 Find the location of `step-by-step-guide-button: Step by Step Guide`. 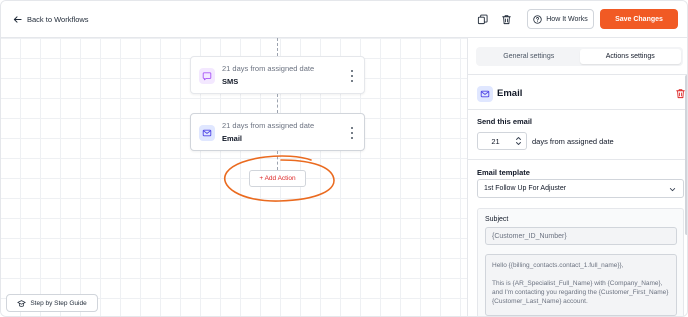

step-by-step-guide-button: Step by Step Guide is located at coordinates (52, 303).